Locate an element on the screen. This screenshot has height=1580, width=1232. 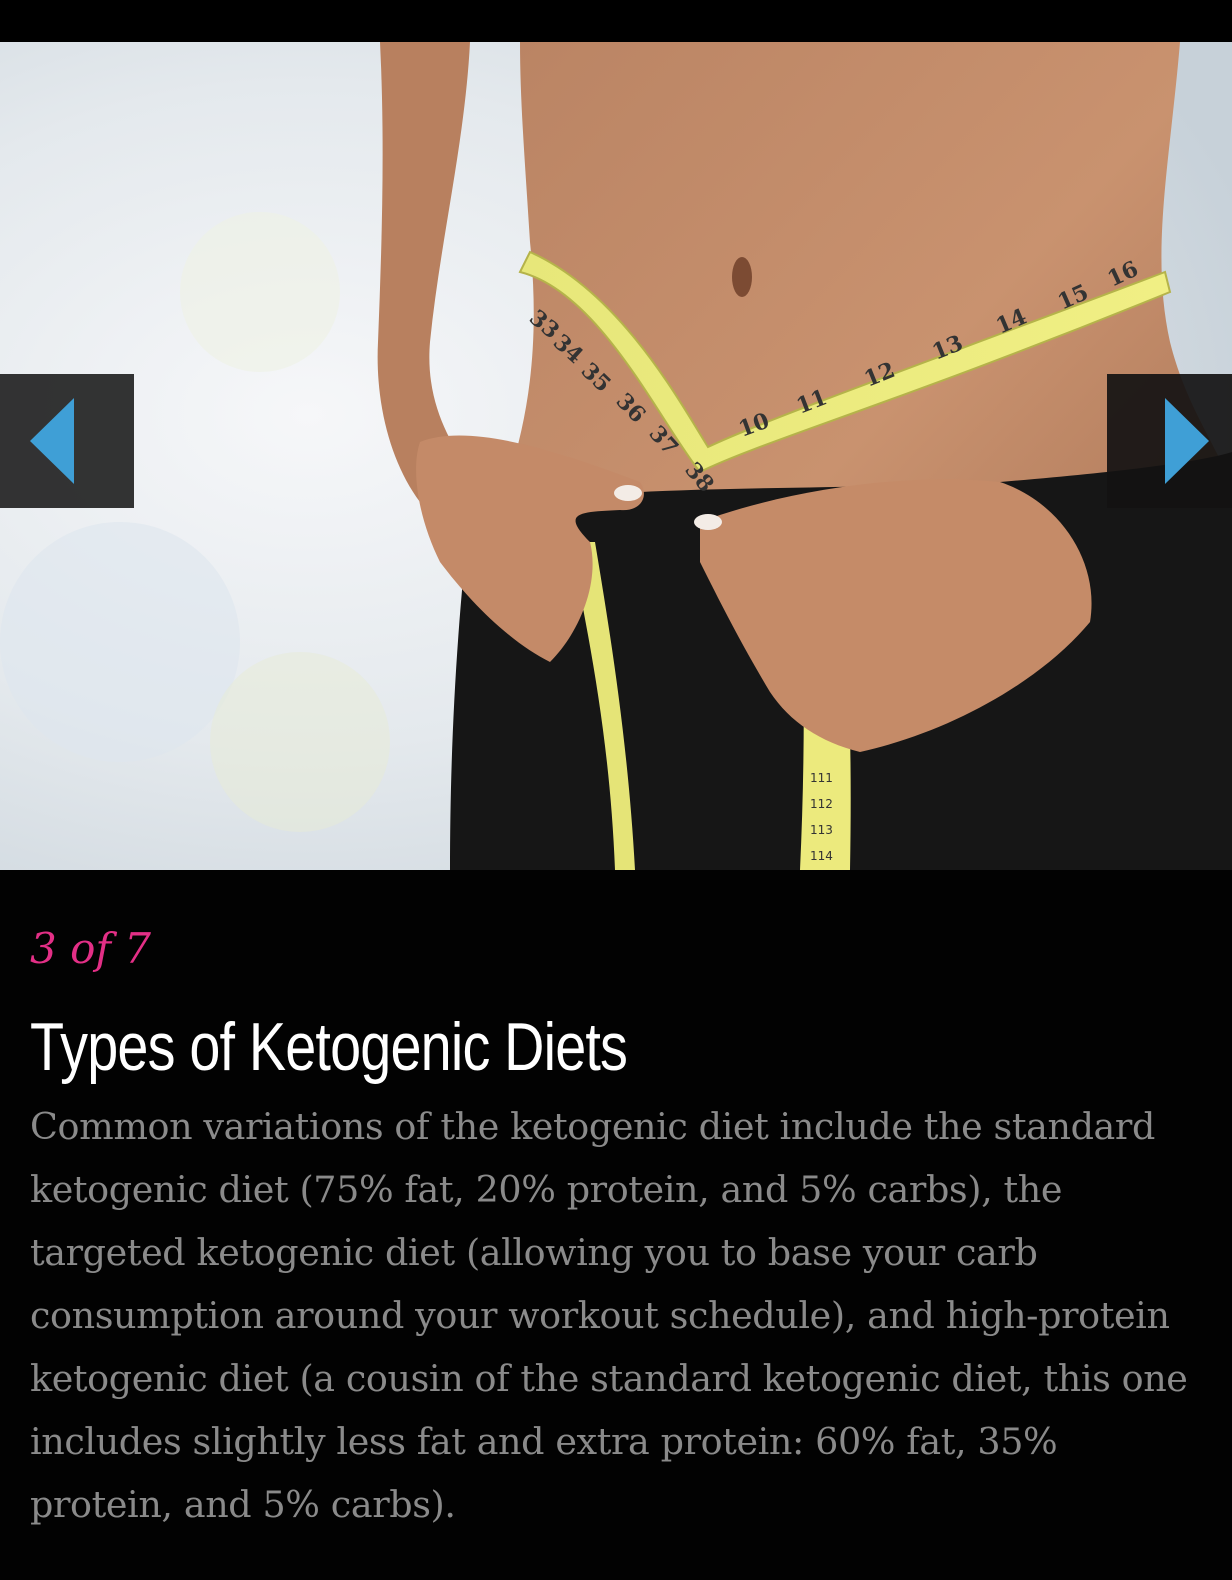
tape-number: 114 is located at coordinates (821, 856).